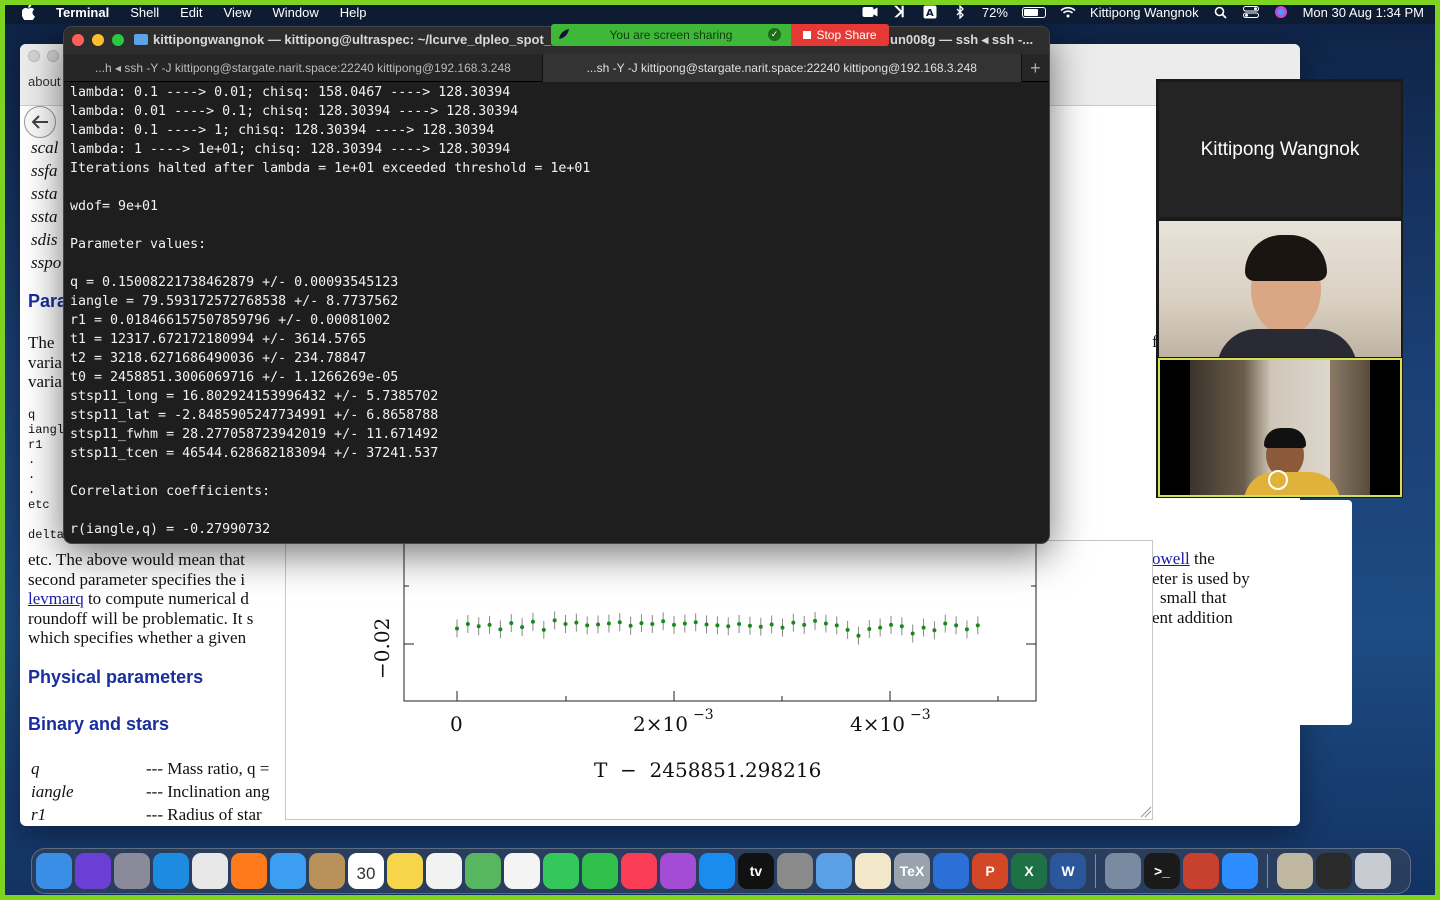  What do you see at coordinates (1162, 871) in the screenshot?
I see `terminal-icon: >_` at bounding box center [1162, 871].